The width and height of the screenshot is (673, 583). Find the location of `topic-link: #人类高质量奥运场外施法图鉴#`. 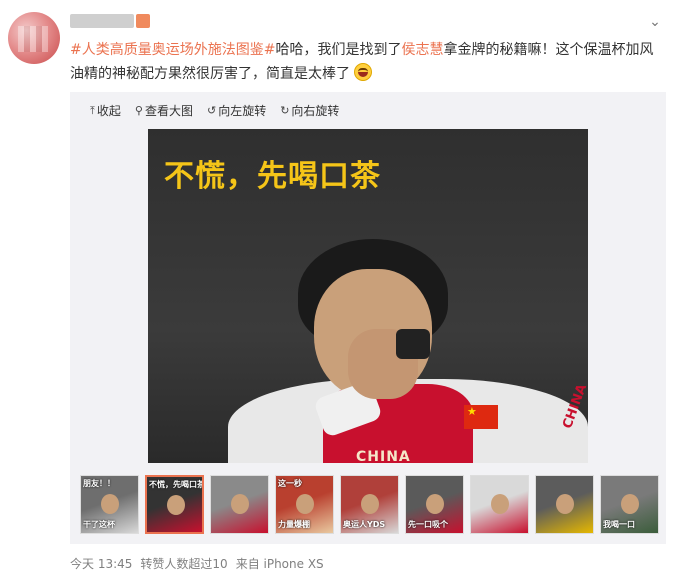

topic-link: #人类高质量奥运场外施法图鉴# is located at coordinates (172, 50).